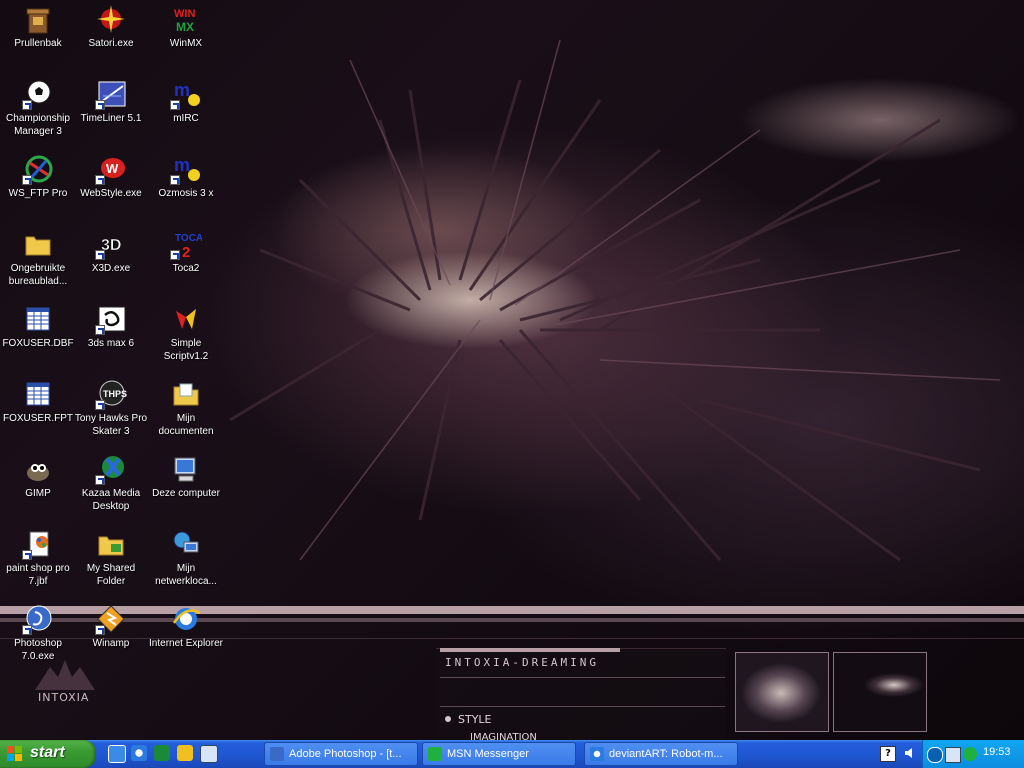 The image size is (1024, 768). I want to click on desktop-icon-photoshop: Photoshop 7.0.exe, so click(38, 633).